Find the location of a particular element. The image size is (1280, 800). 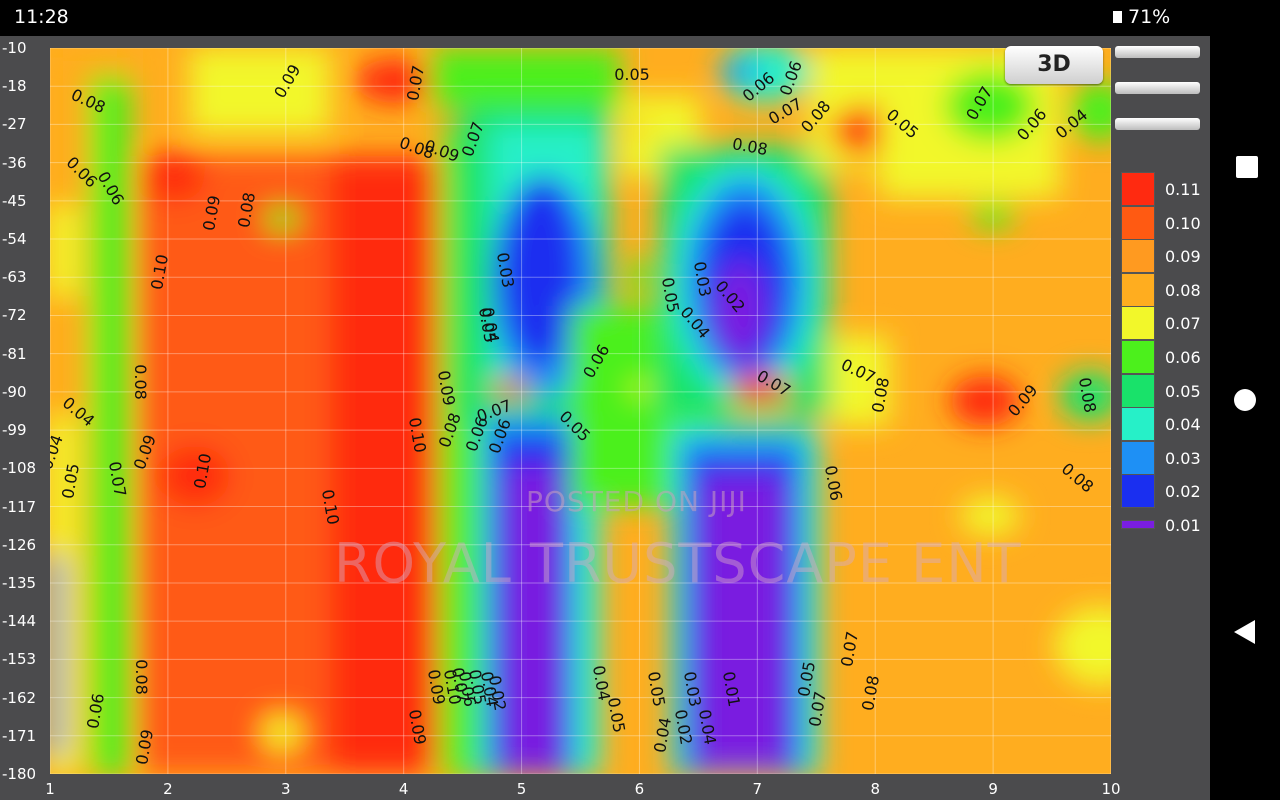

x-tick-label: 9 is located at coordinates (993, 789).